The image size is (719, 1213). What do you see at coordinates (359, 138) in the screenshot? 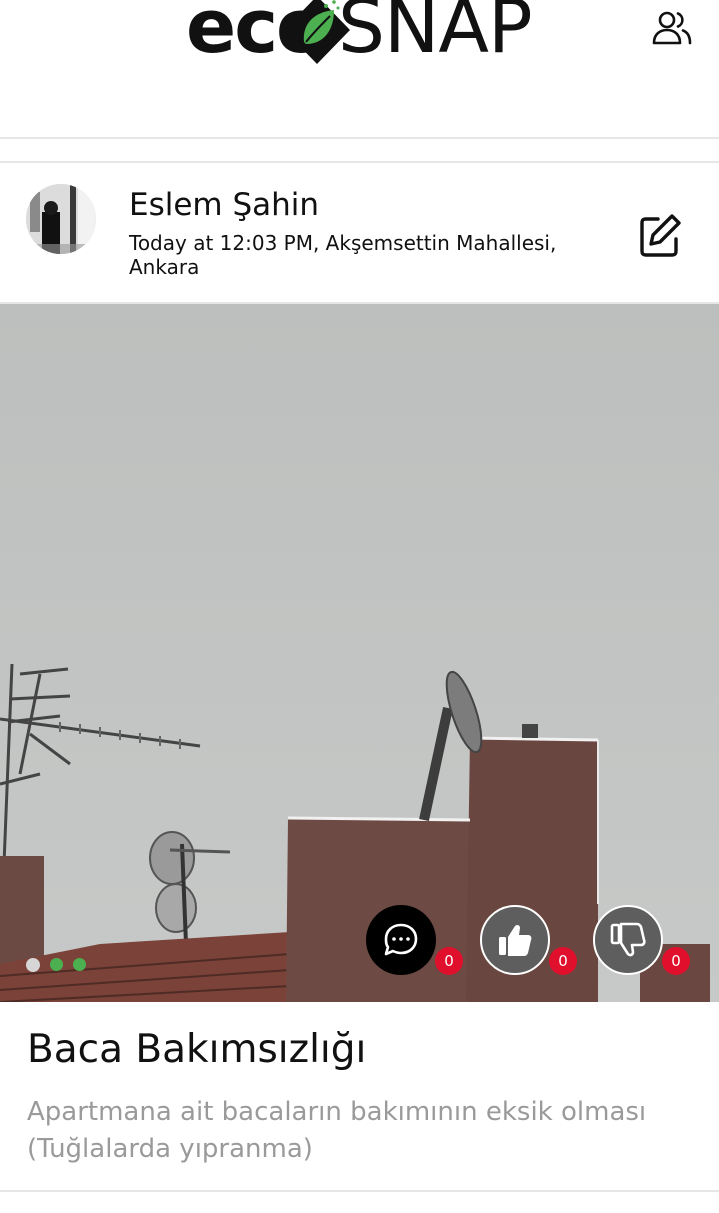
I see `header-divider` at bounding box center [359, 138].